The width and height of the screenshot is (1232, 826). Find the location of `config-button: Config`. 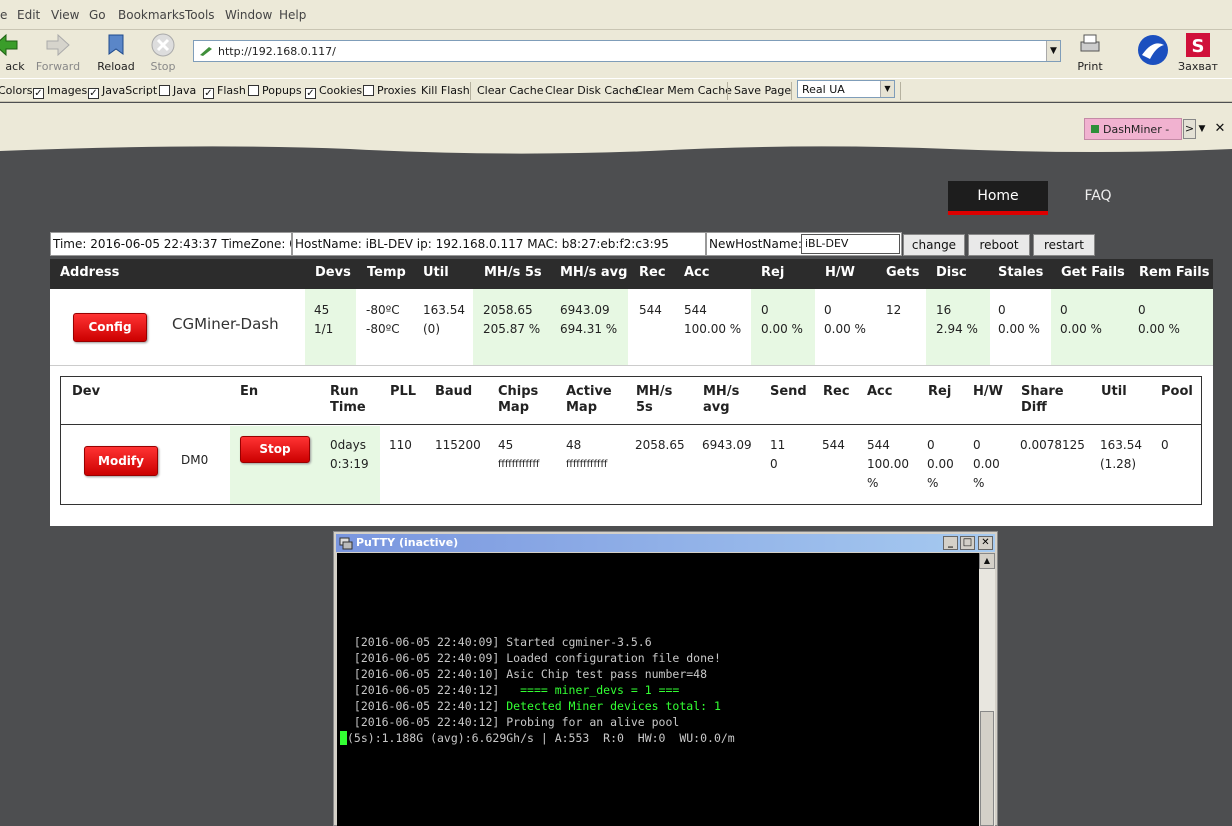

config-button: Config is located at coordinates (110, 327).